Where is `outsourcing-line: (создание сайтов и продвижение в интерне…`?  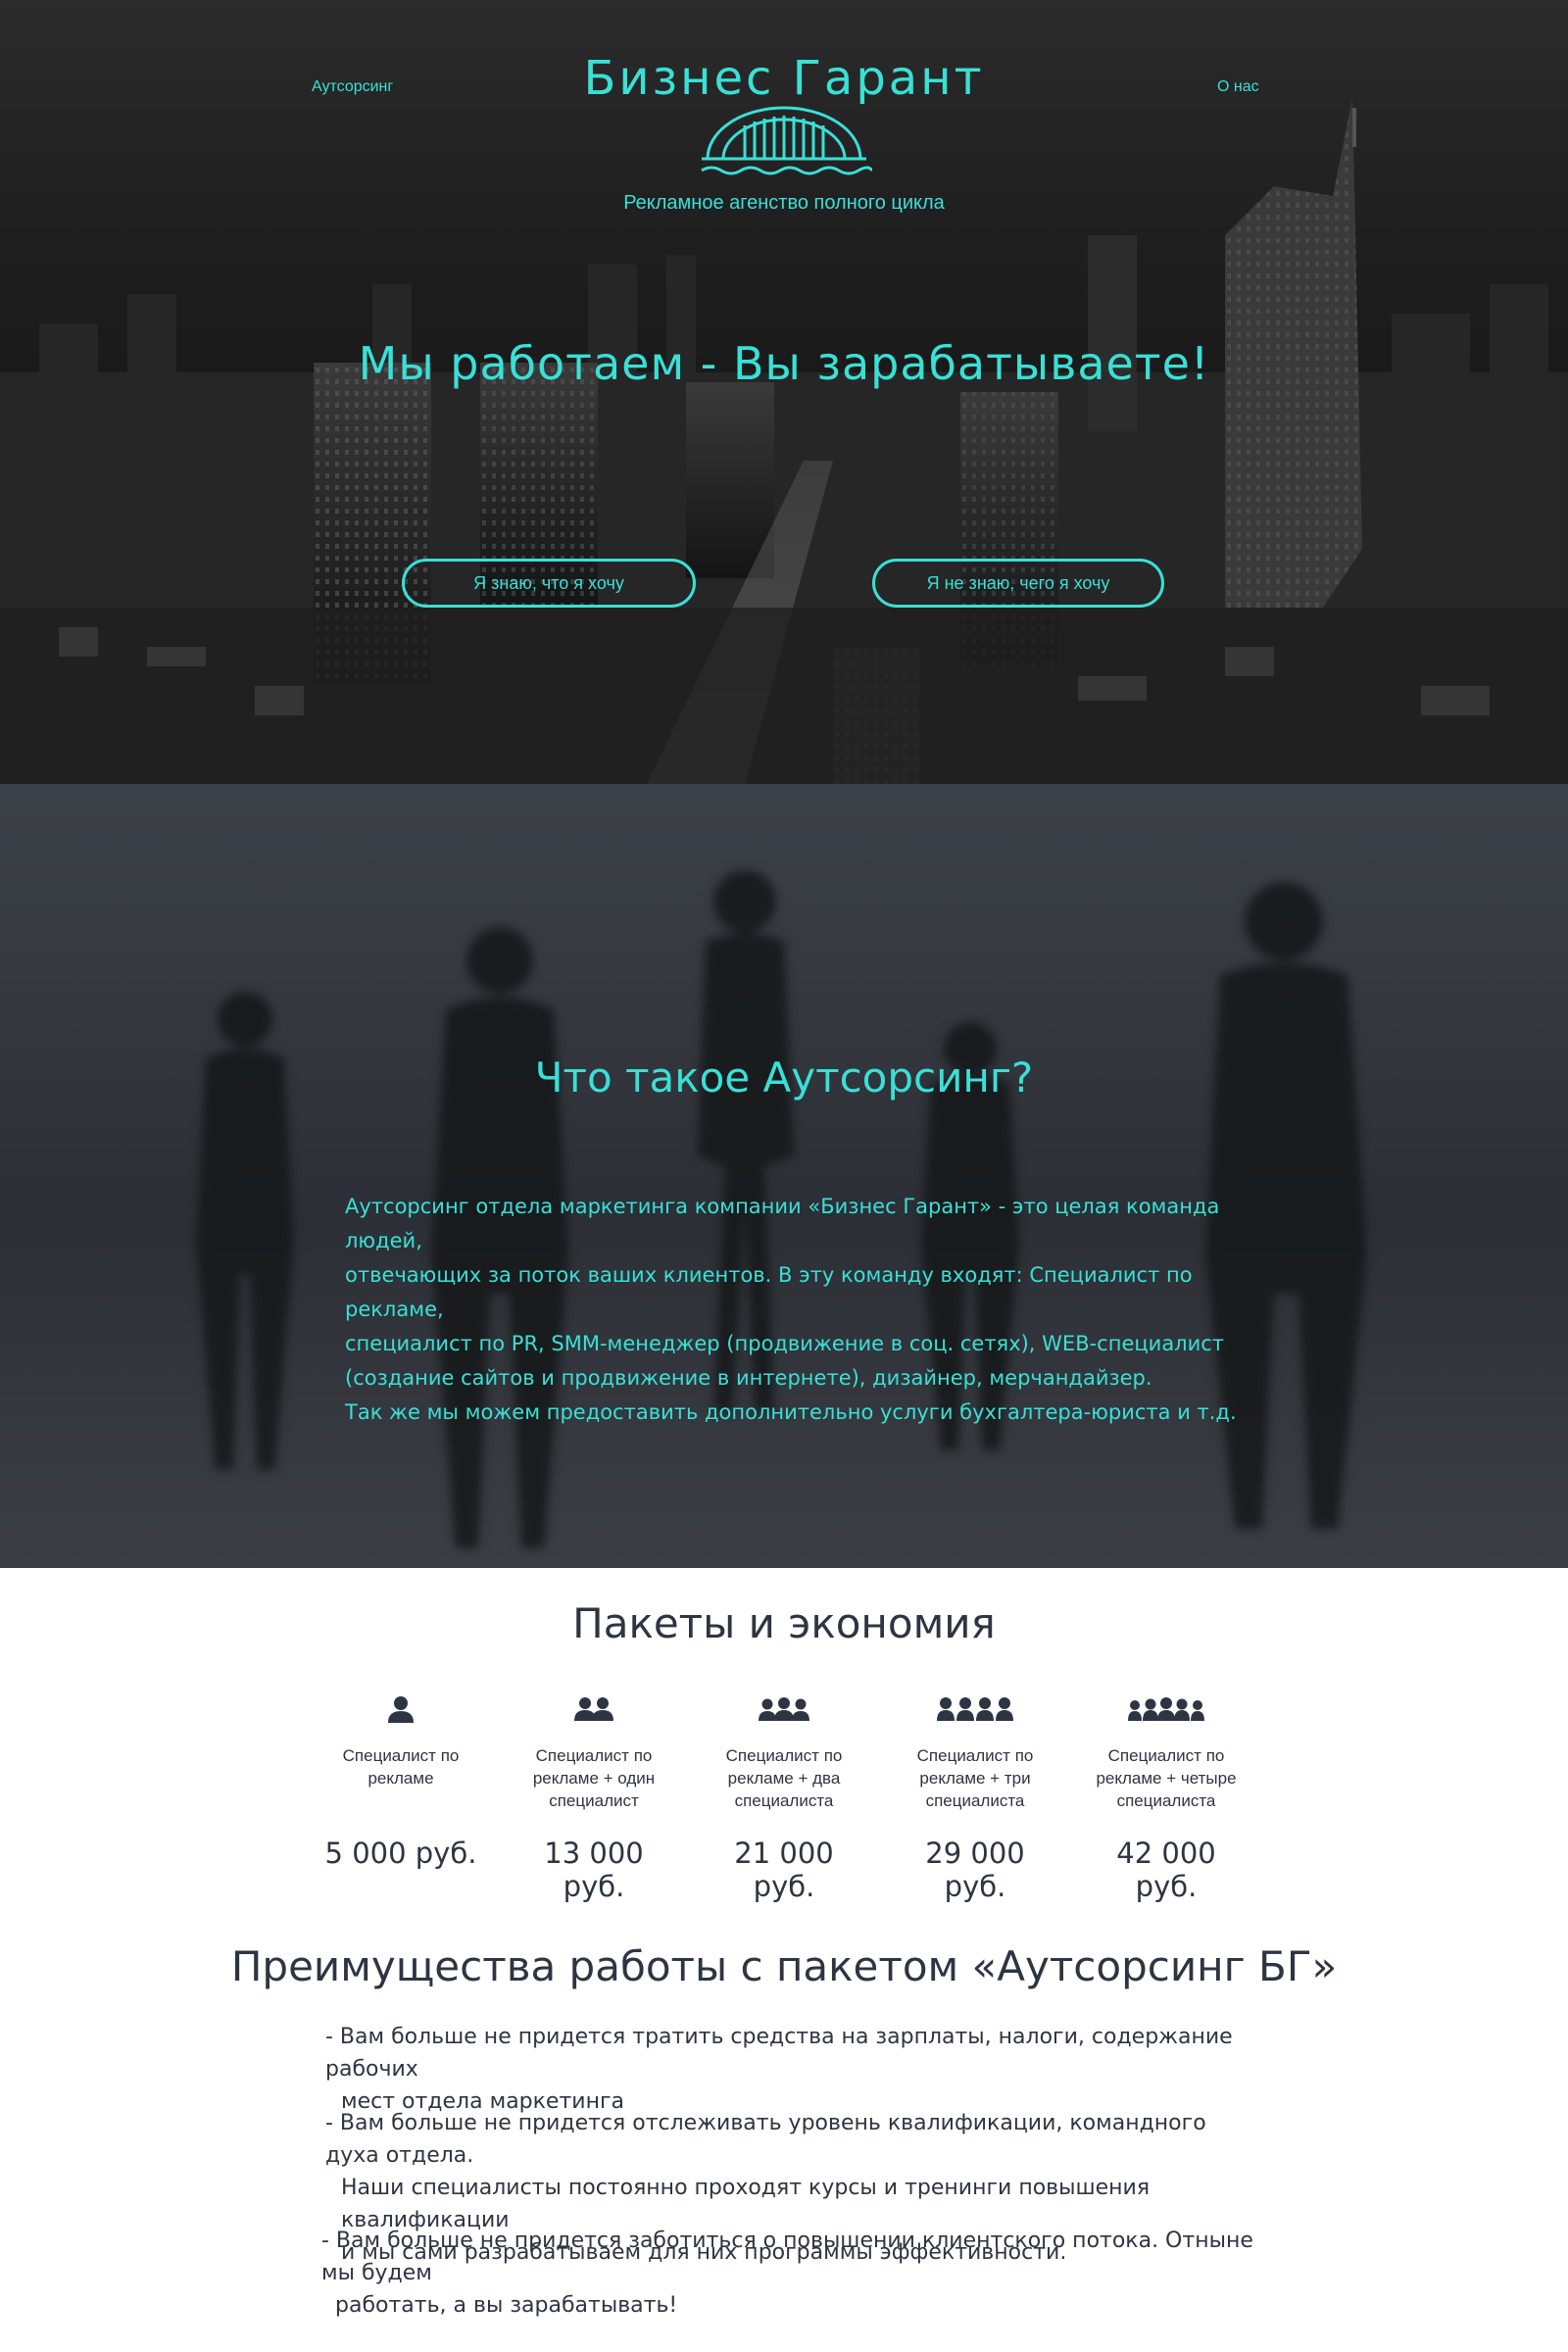
outsourcing-line: (создание сайтов и продвижение в интерне… is located at coordinates (748, 1378).